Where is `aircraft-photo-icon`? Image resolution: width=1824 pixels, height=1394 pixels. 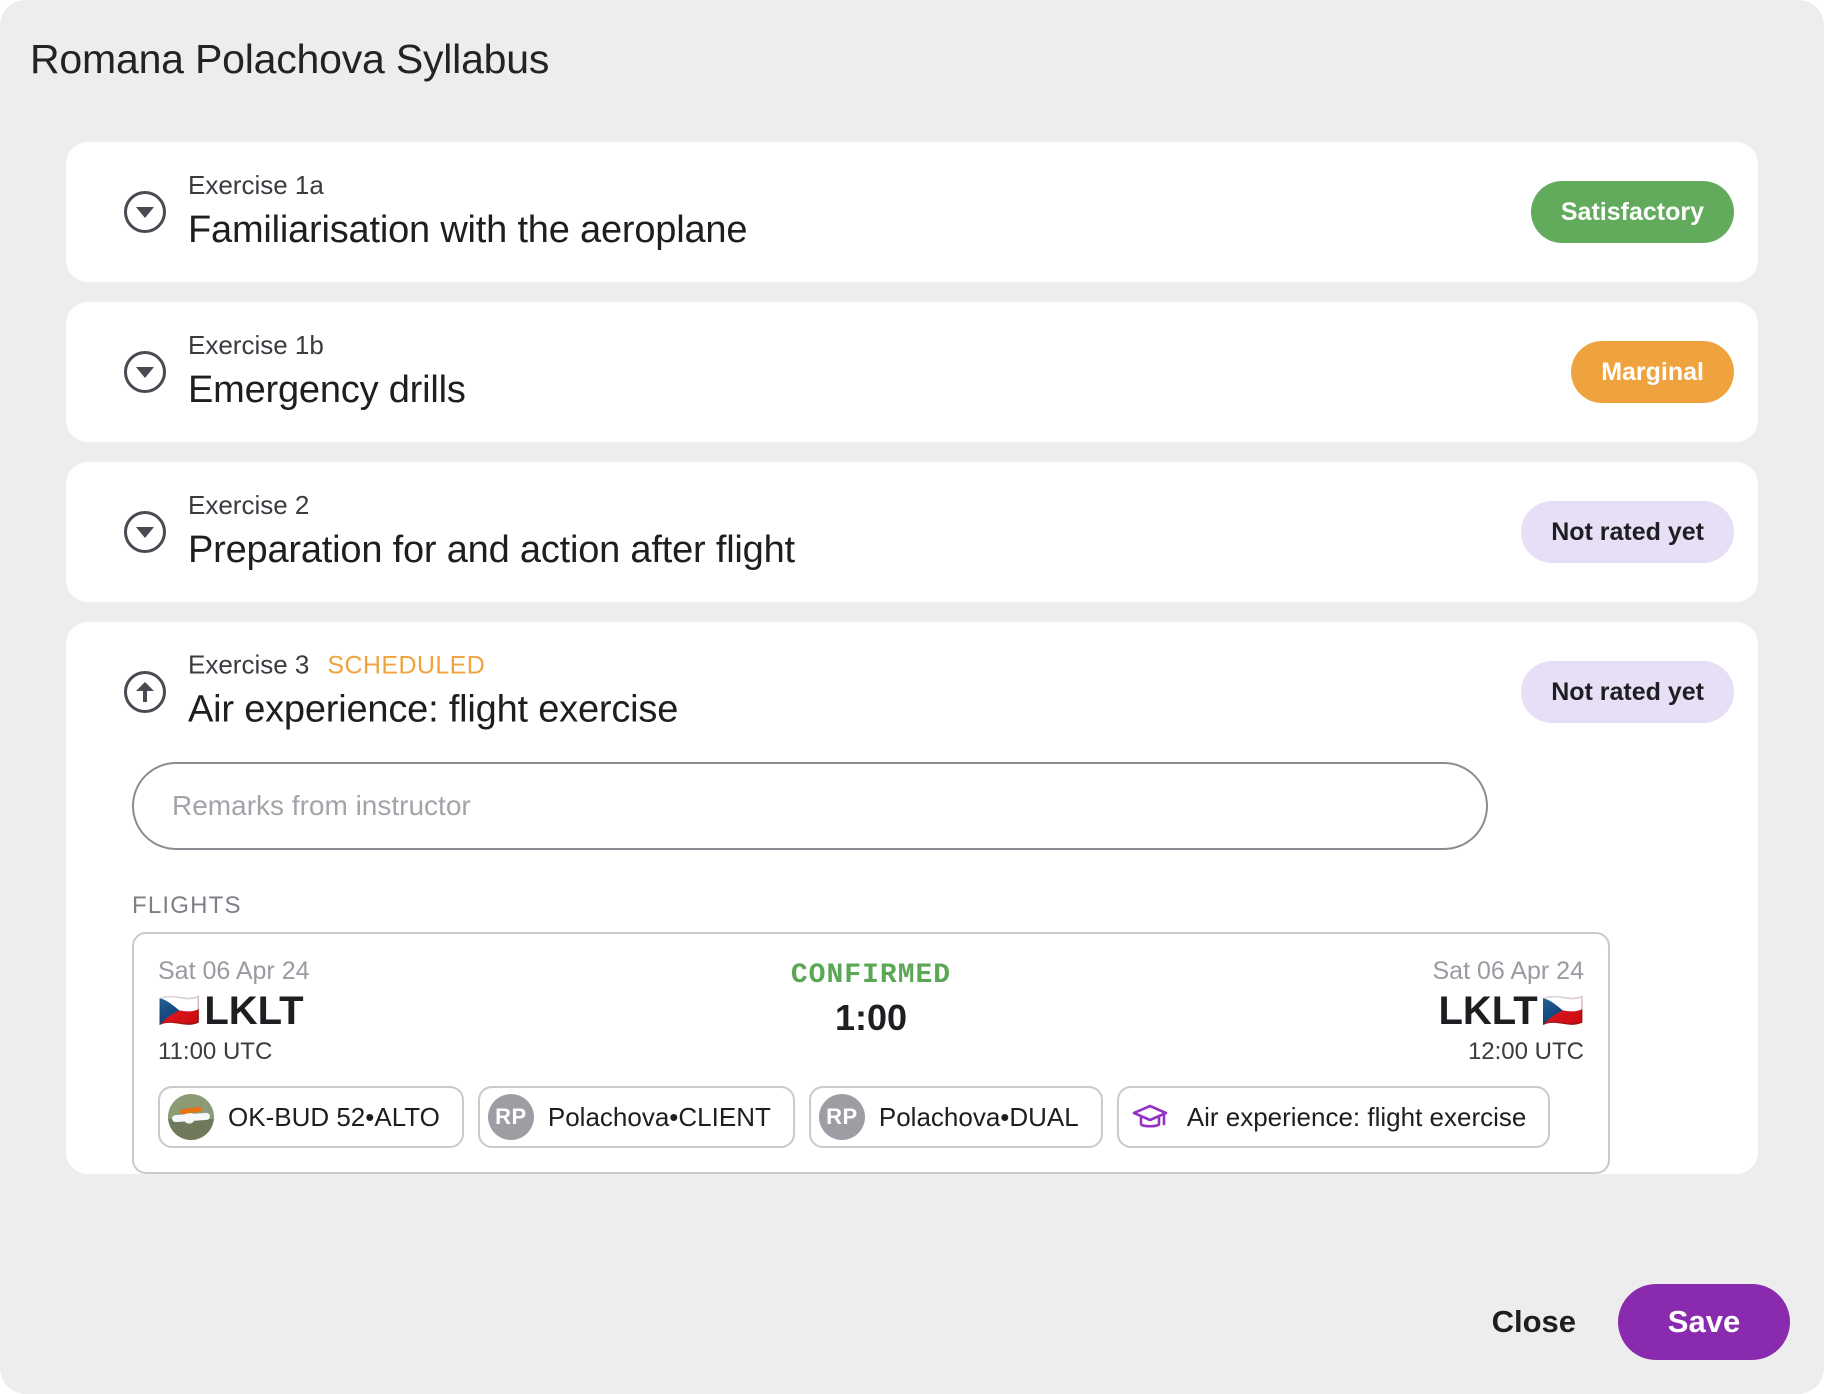
aircraft-photo-icon is located at coordinates (191, 1117).